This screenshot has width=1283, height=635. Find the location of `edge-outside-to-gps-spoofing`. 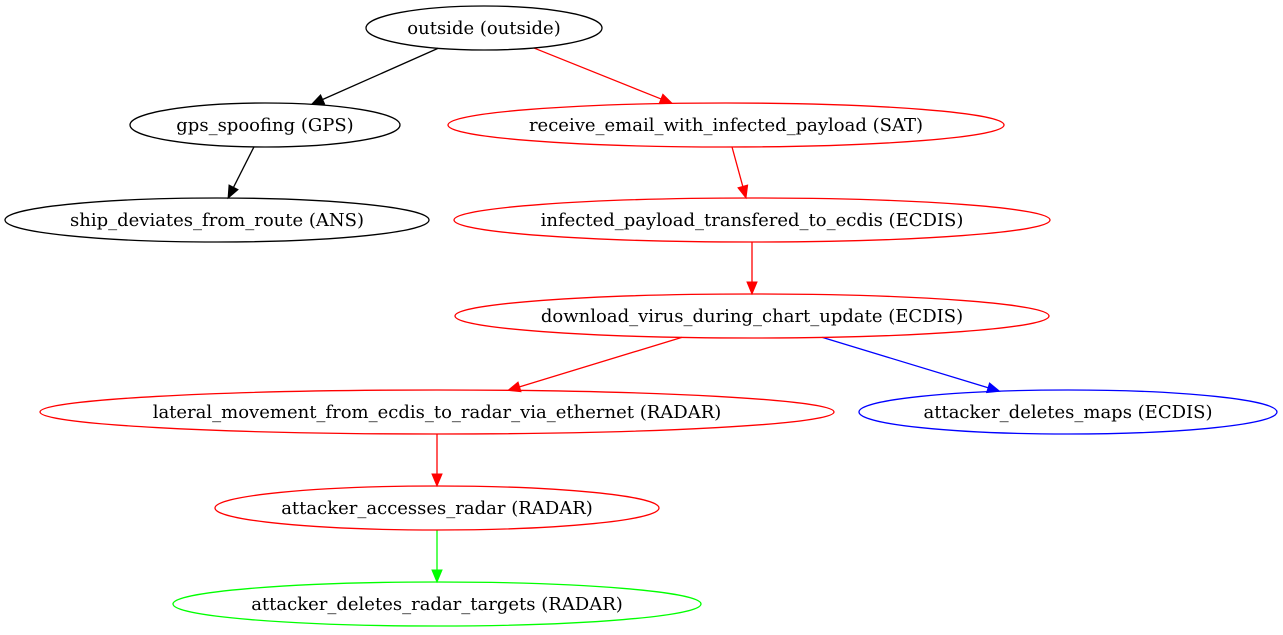

edge-outside-to-gps-spoofing is located at coordinates (374, 76).